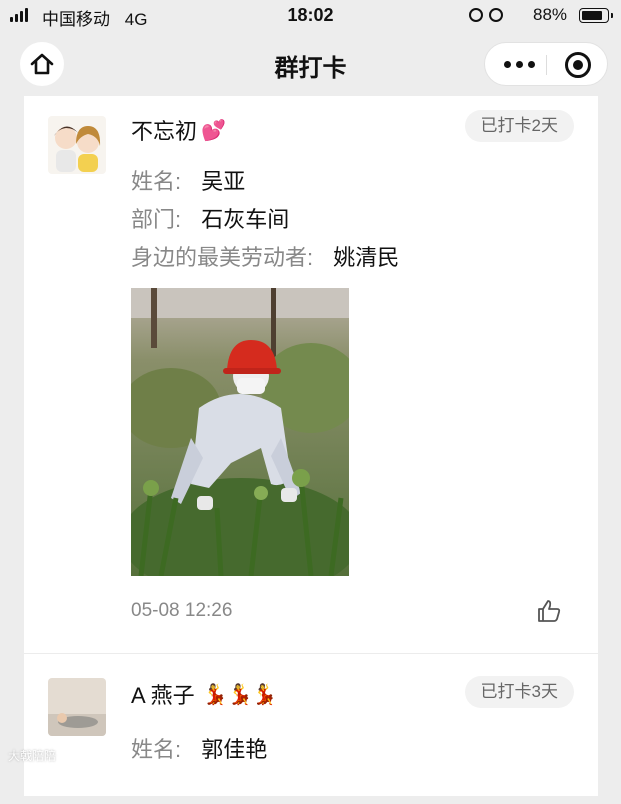  I want to click on thumbs-up-icon, so click(549, 611).